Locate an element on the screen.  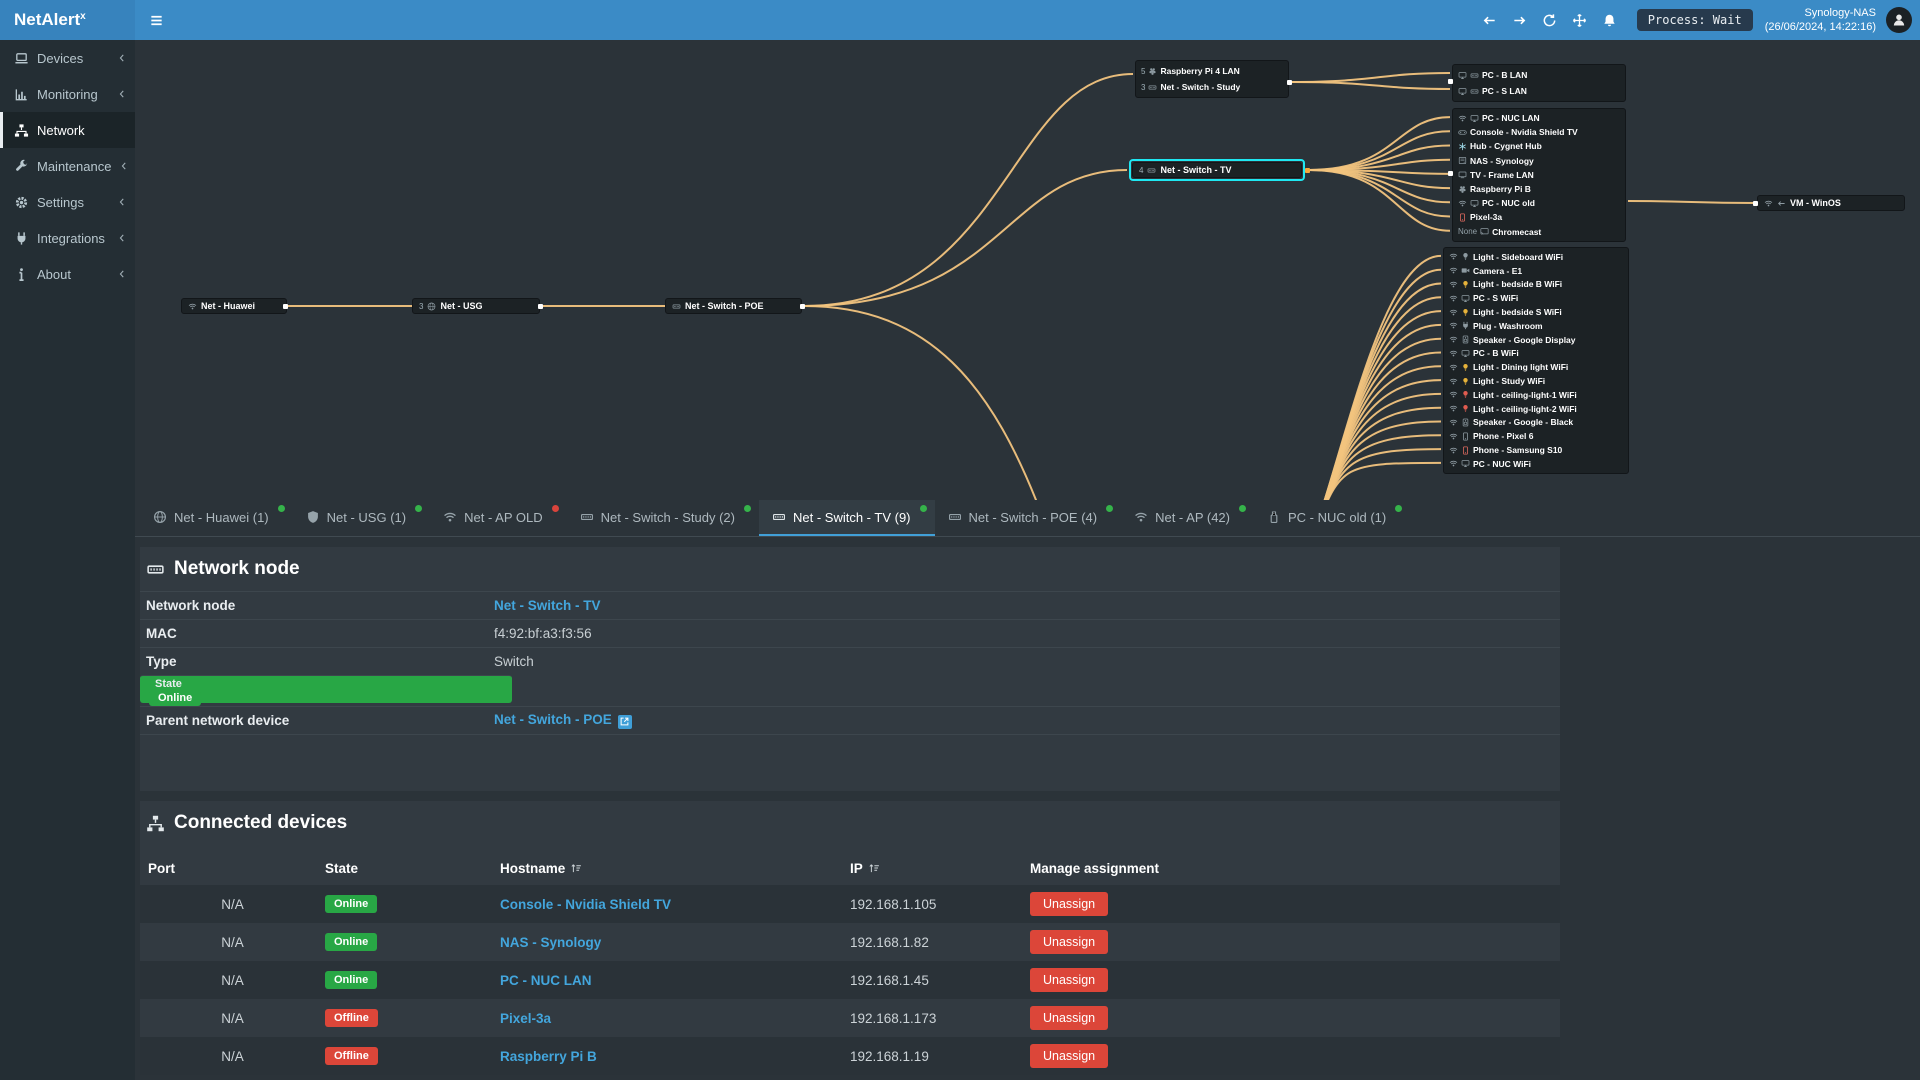
bulb-icon is located at coordinates (1465, 394).